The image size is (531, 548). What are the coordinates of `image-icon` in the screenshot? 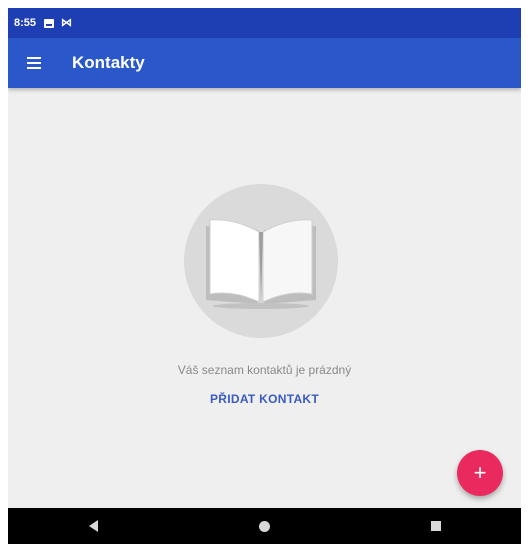 It's located at (49, 23).